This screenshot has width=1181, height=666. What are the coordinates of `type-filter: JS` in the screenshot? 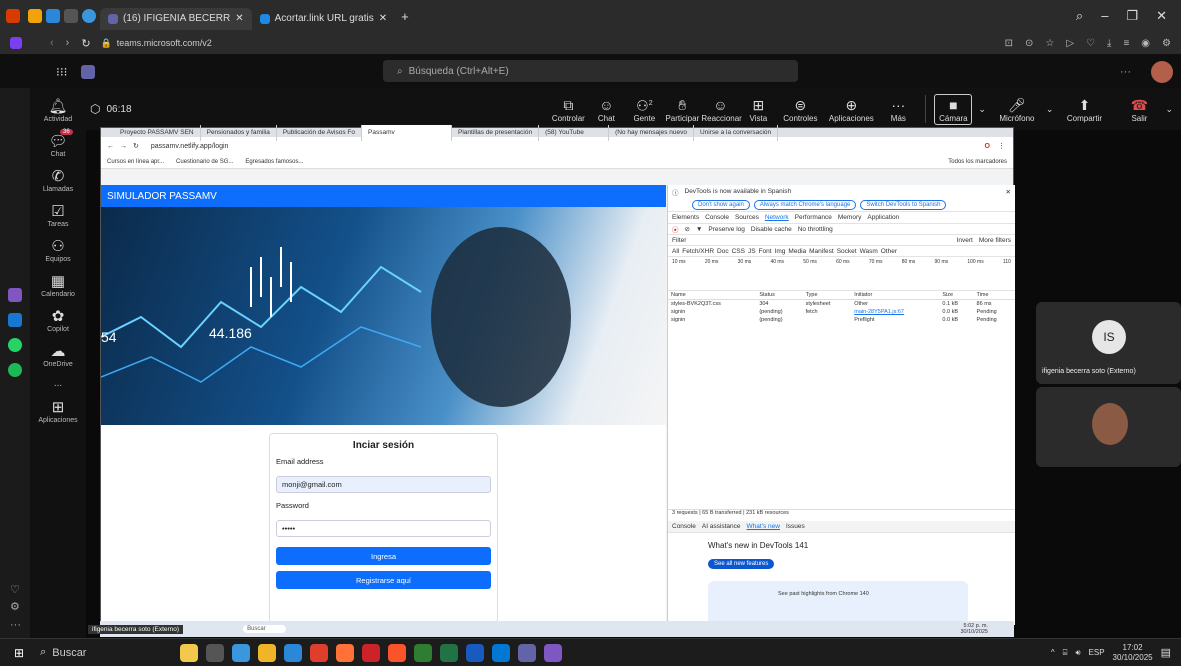 It's located at (752, 251).